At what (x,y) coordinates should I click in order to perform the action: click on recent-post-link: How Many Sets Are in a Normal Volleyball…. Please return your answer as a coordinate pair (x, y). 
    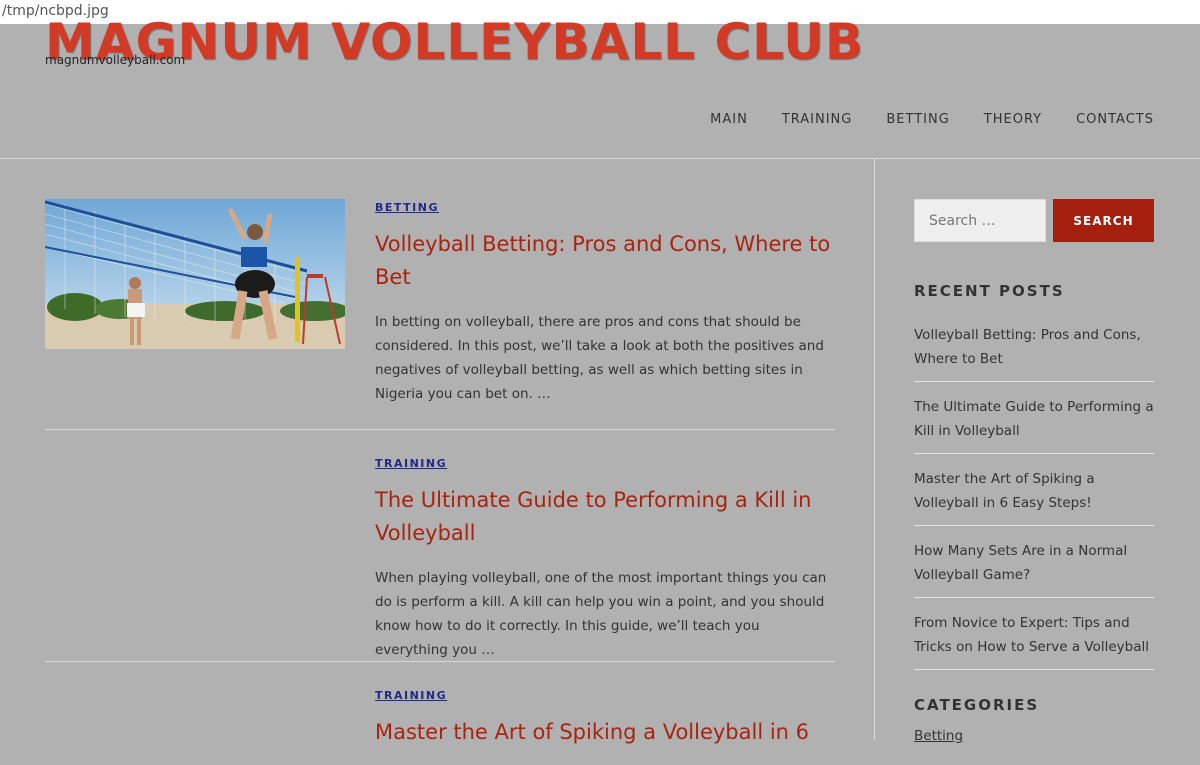
    Looking at the image, I should click on (1020, 563).